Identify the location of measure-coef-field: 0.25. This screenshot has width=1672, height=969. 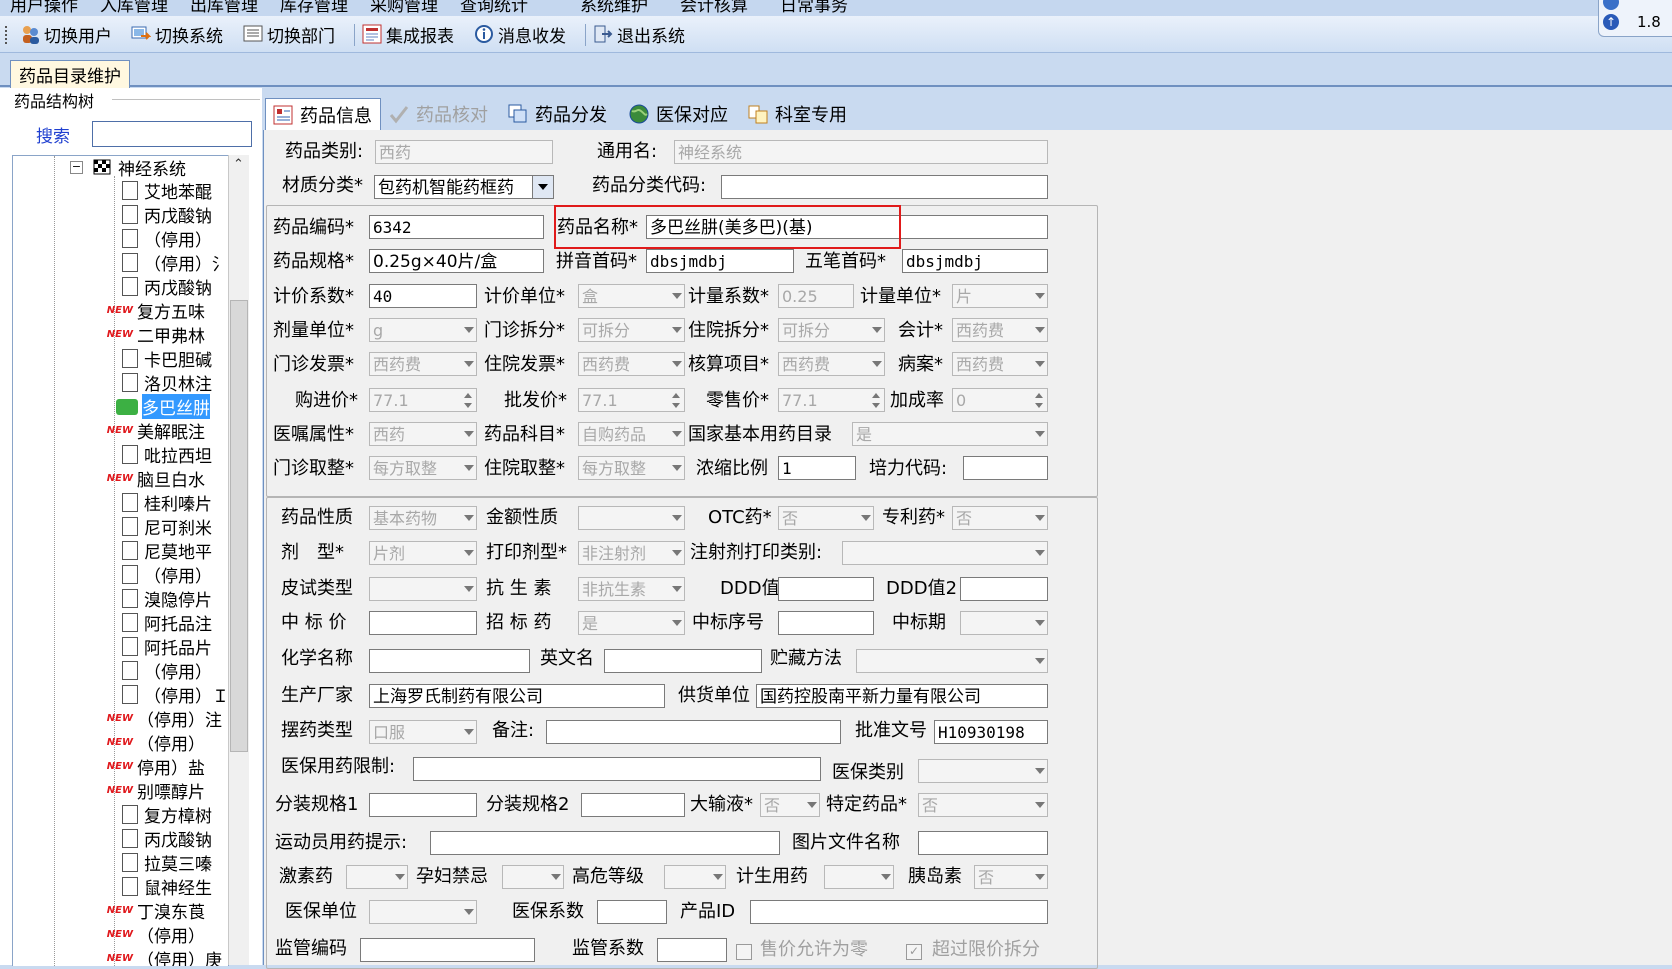
(816, 296).